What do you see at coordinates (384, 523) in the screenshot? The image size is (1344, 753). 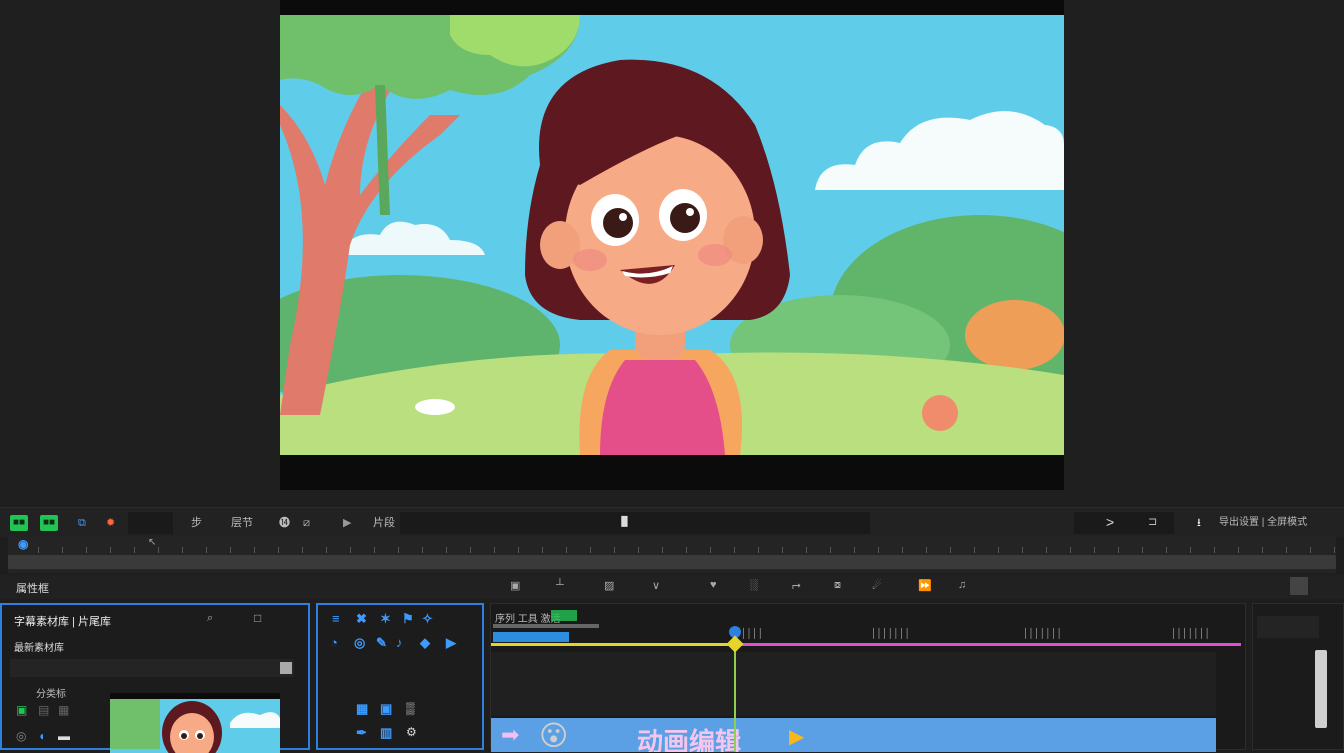 I see `clip-button: 片段` at bounding box center [384, 523].